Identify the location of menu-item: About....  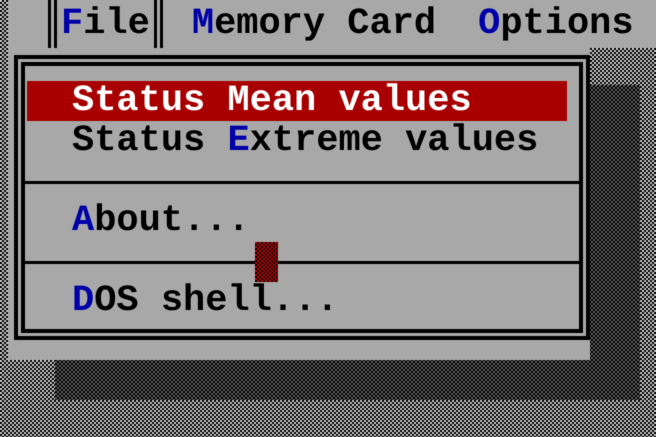
(297, 221).